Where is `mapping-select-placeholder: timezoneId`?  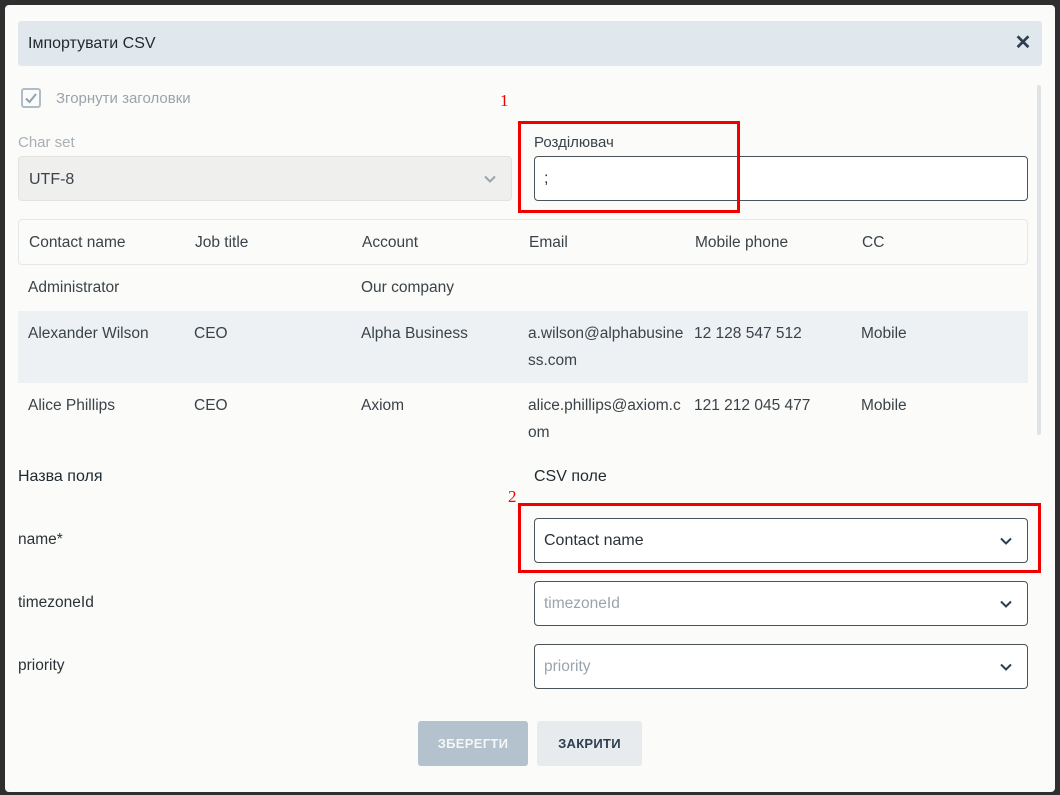 mapping-select-placeholder: timezoneId is located at coordinates (582, 603).